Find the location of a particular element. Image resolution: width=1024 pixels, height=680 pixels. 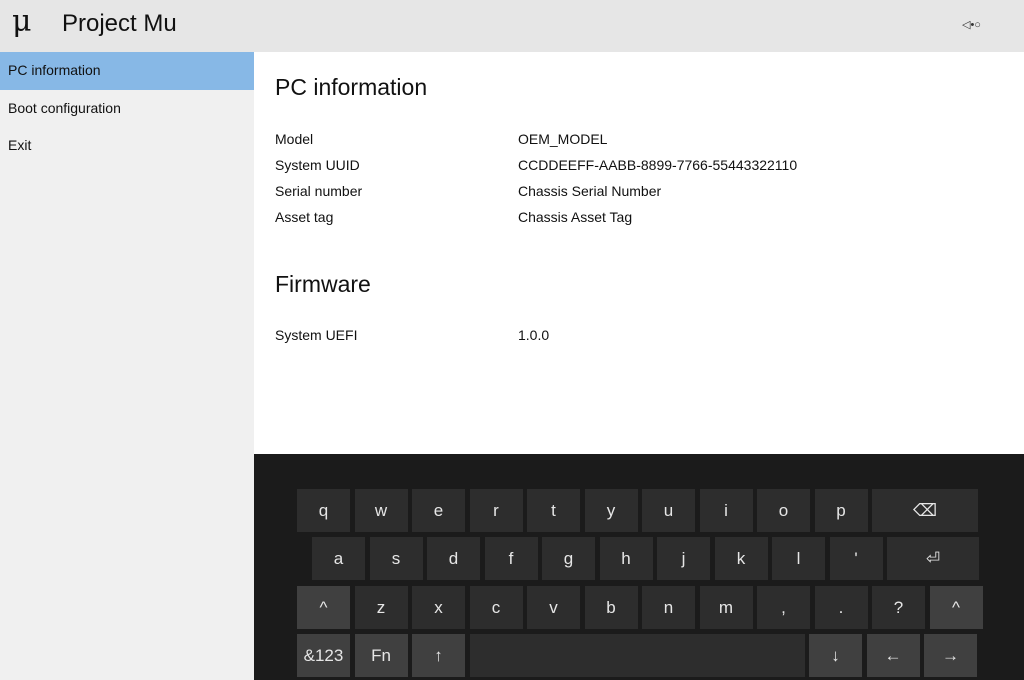

info-label: Model is located at coordinates (294, 139).